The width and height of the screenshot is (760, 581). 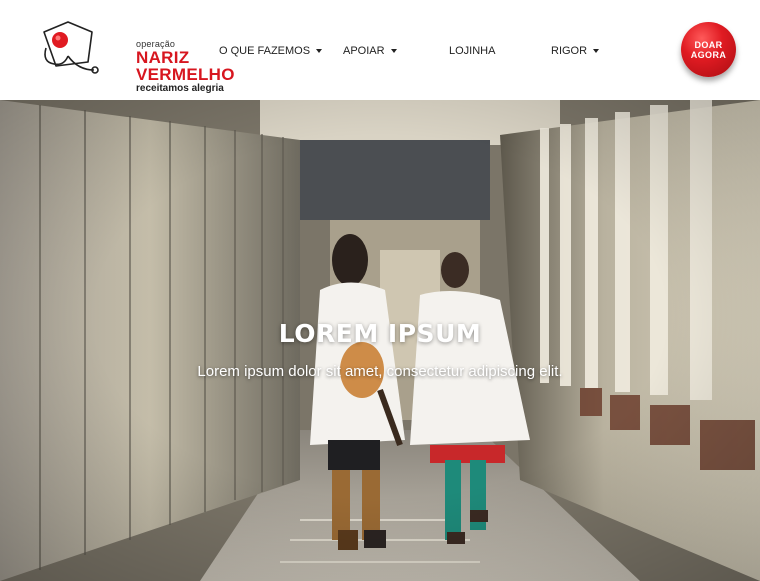 I want to click on nav-item-label: RIGOR, so click(x=569, y=51).